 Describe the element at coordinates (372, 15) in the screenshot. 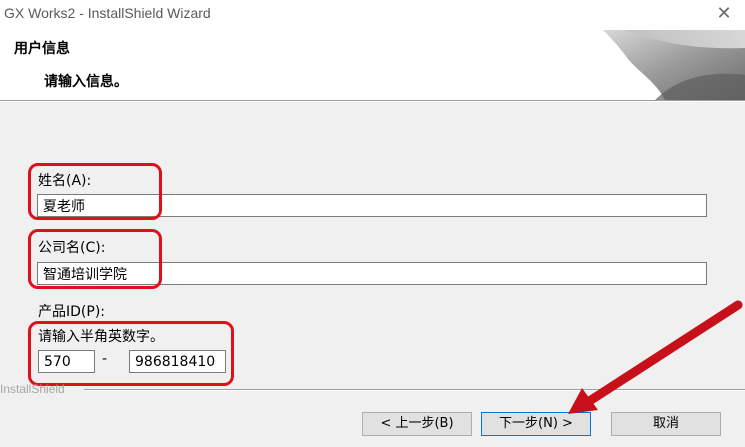

I see `title-bar: GX Works2 - InstallShield Wizard ✕` at that location.